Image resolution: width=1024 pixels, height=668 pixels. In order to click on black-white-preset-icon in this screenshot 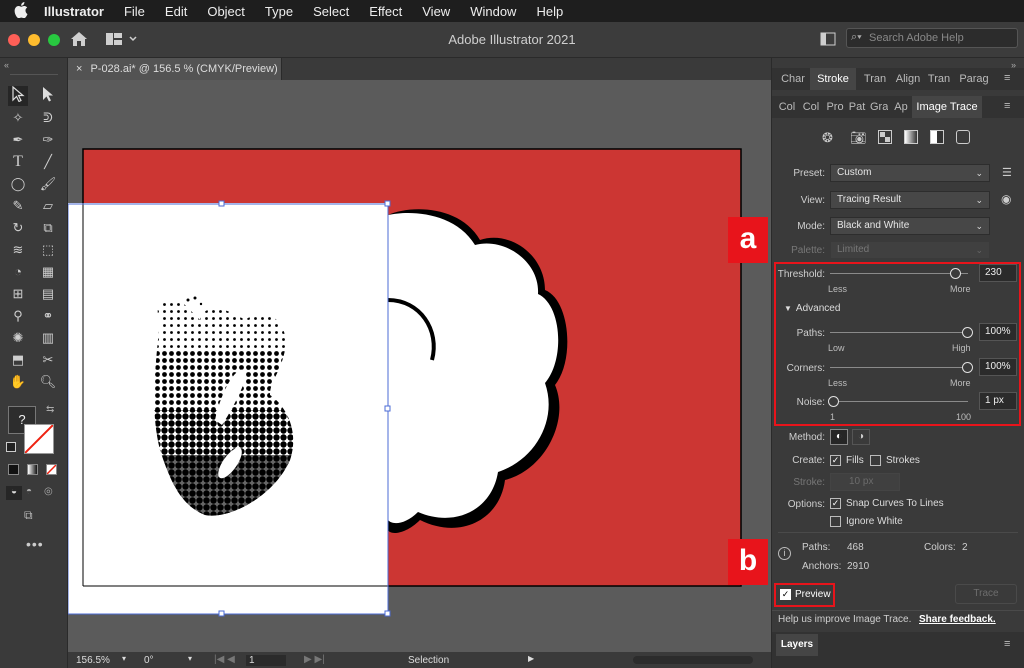, I will do `click(937, 137)`.